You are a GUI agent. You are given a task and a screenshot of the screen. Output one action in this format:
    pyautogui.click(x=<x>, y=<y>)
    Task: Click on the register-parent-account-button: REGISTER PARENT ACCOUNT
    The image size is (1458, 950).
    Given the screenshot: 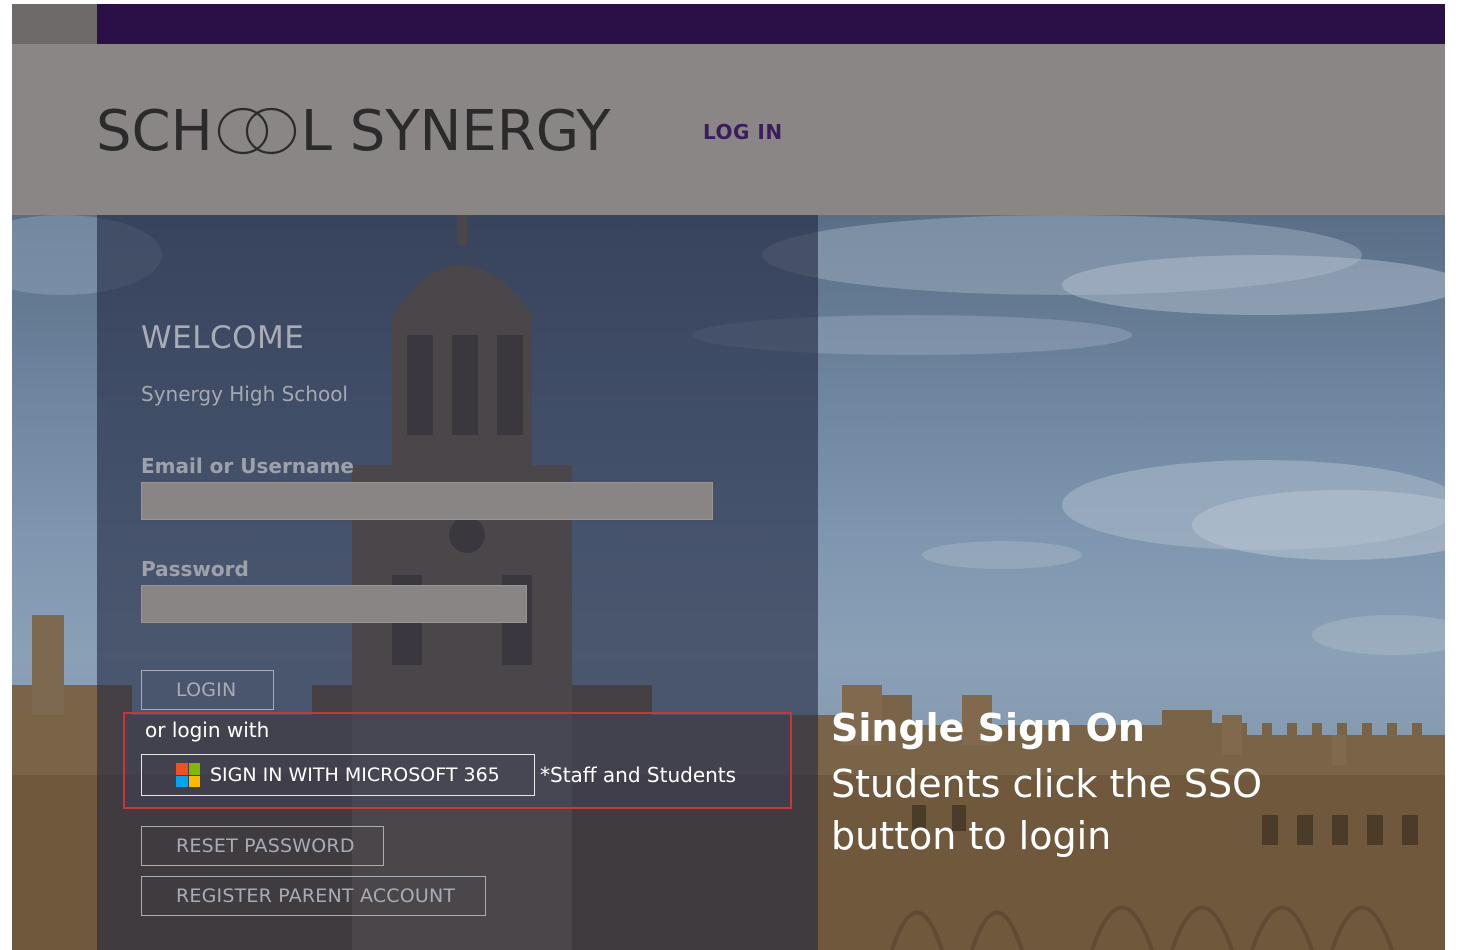 What is the action you would take?
    pyautogui.click(x=313, y=896)
    